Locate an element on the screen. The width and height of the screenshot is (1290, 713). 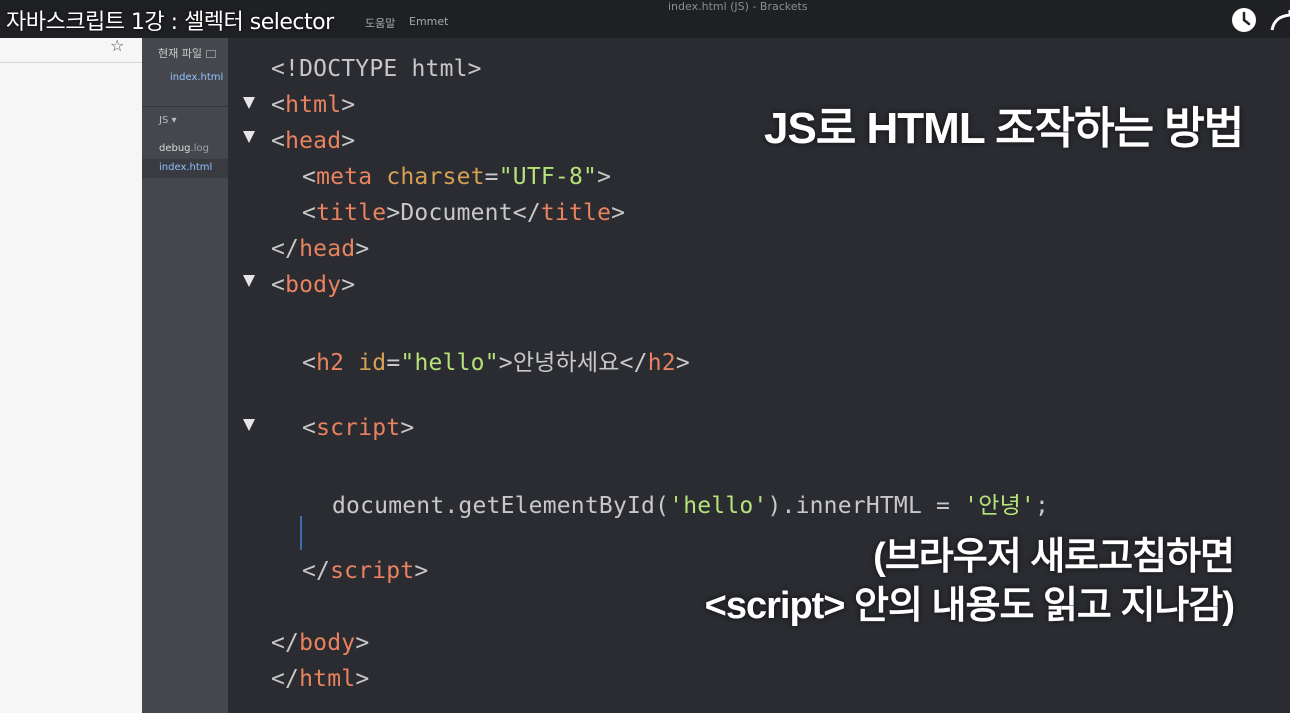
code-line-meta: <meta charset="UTF-8"> is located at coordinates (457, 177).